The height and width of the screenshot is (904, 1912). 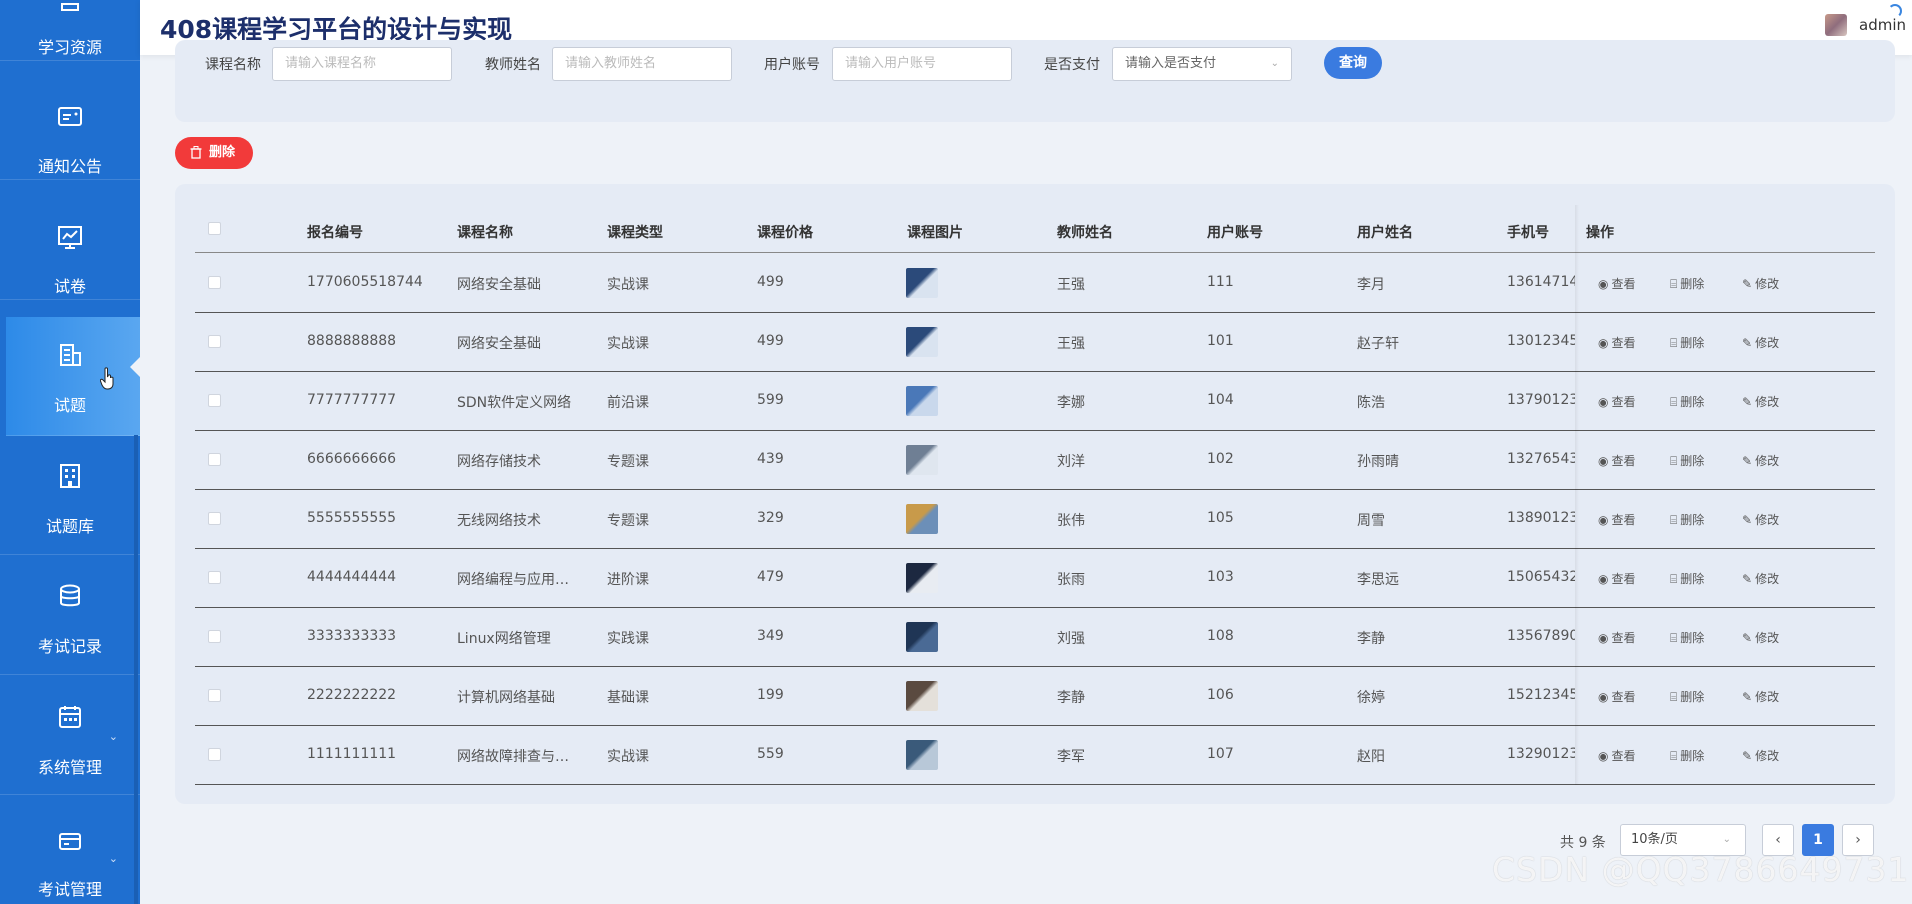 I want to click on sidebar-item-notices: 通知公告, so click(x=70, y=120).